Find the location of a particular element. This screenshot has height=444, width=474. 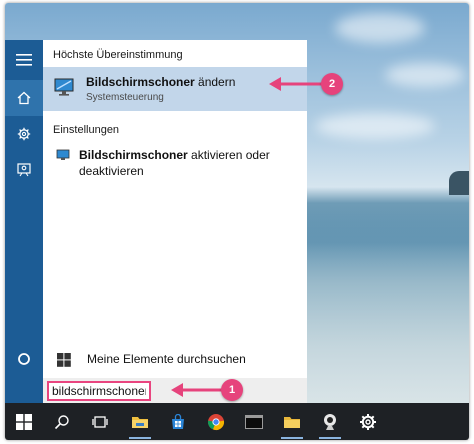

search-my-items: Meine Elemente durchsuchen is located at coordinates (175, 359).